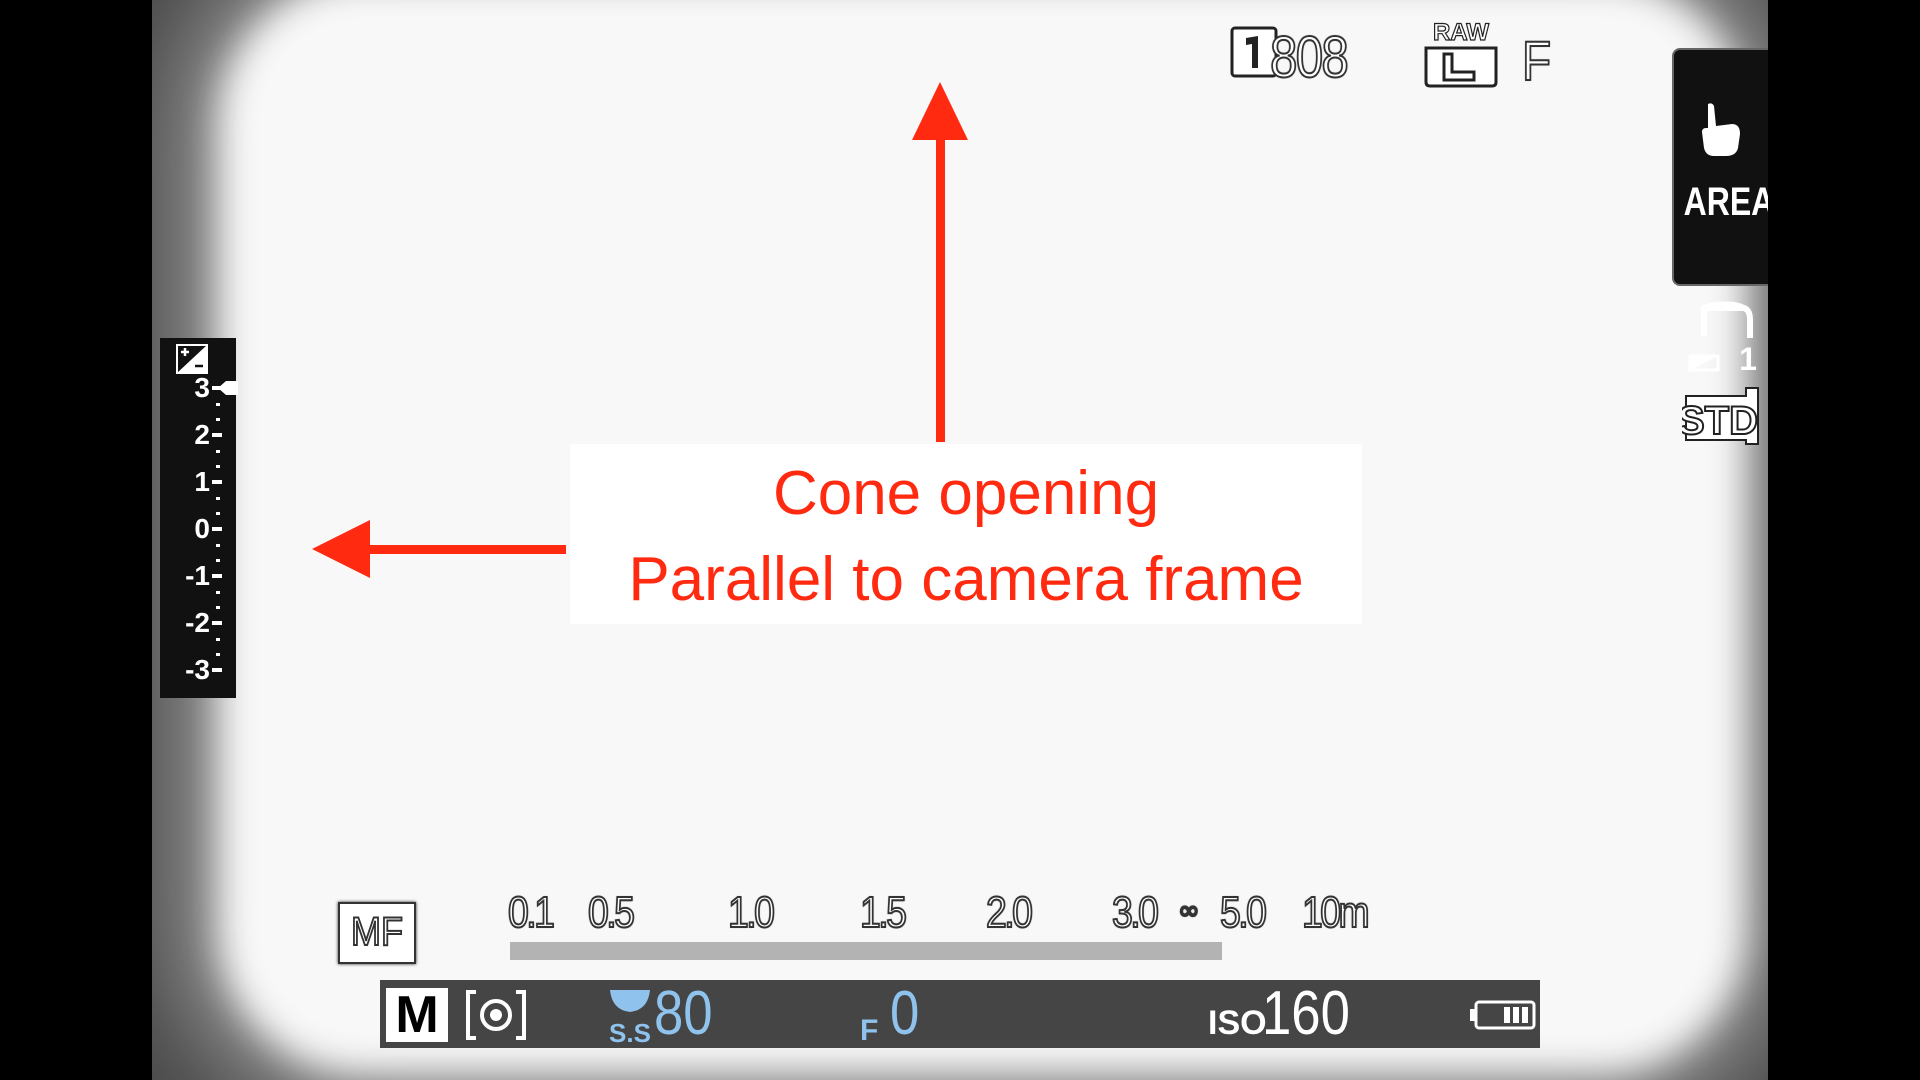 The width and height of the screenshot is (1920, 1080). Describe the element at coordinates (1243, 912) in the screenshot. I see `focus-distance-label: 5.0` at that location.